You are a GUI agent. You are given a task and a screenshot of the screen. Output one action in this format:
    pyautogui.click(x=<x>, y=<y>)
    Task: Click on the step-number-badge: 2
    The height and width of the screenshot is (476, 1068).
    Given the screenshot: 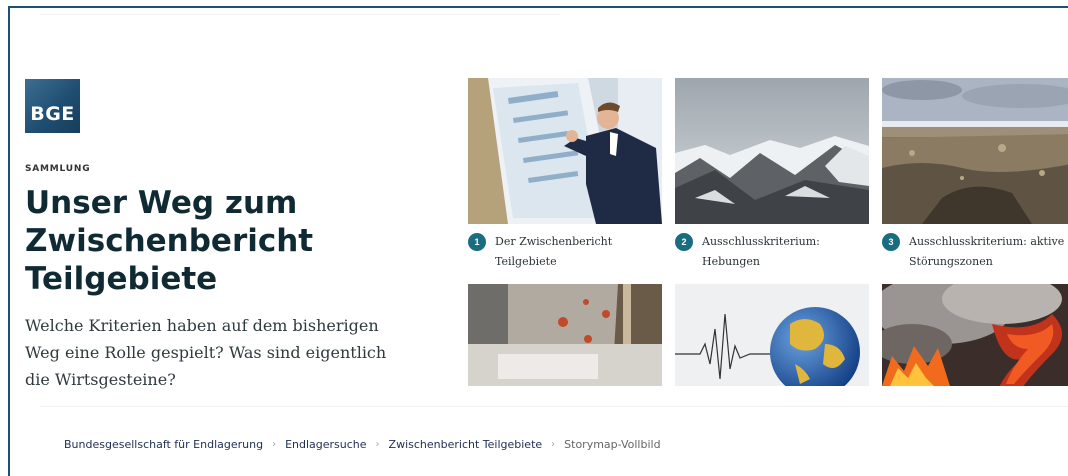 What is the action you would take?
    pyautogui.click(x=684, y=242)
    